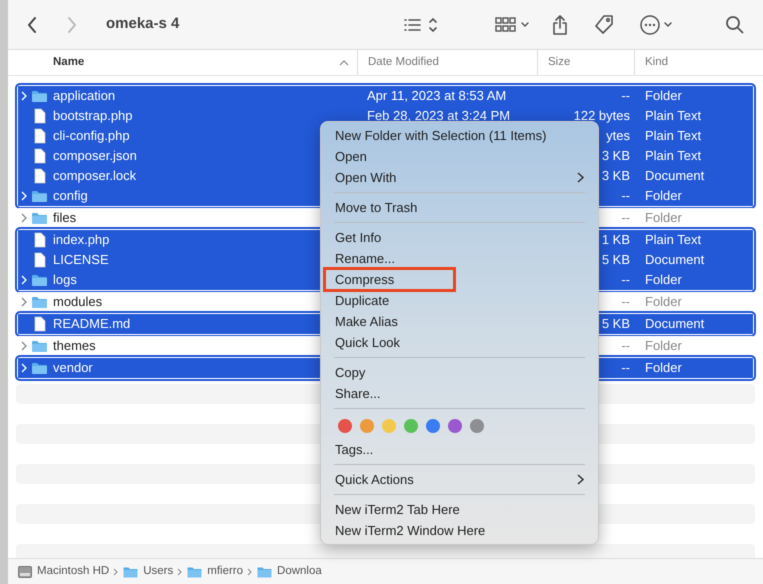  I want to click on file-size: 1 KB, so click(616, 240).